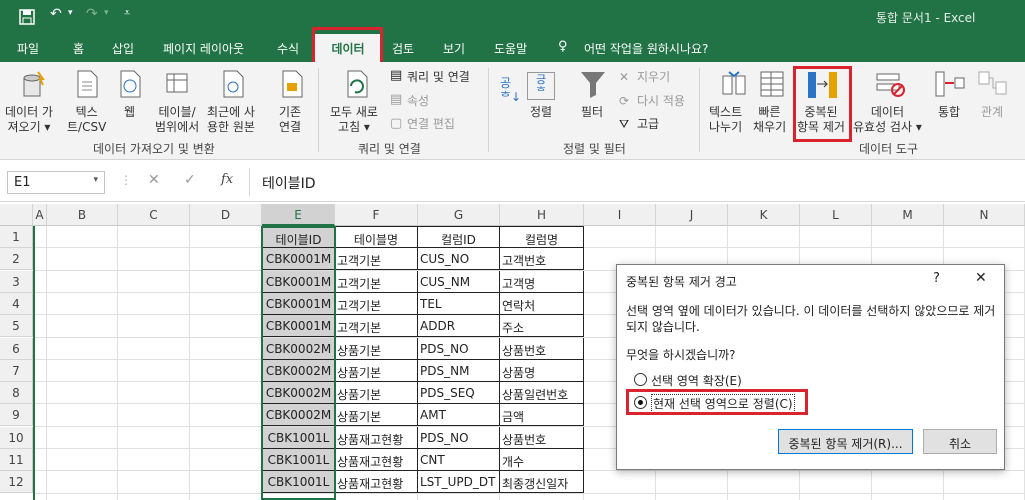  I want to click on close-icon: ✕, so click(981, 278).